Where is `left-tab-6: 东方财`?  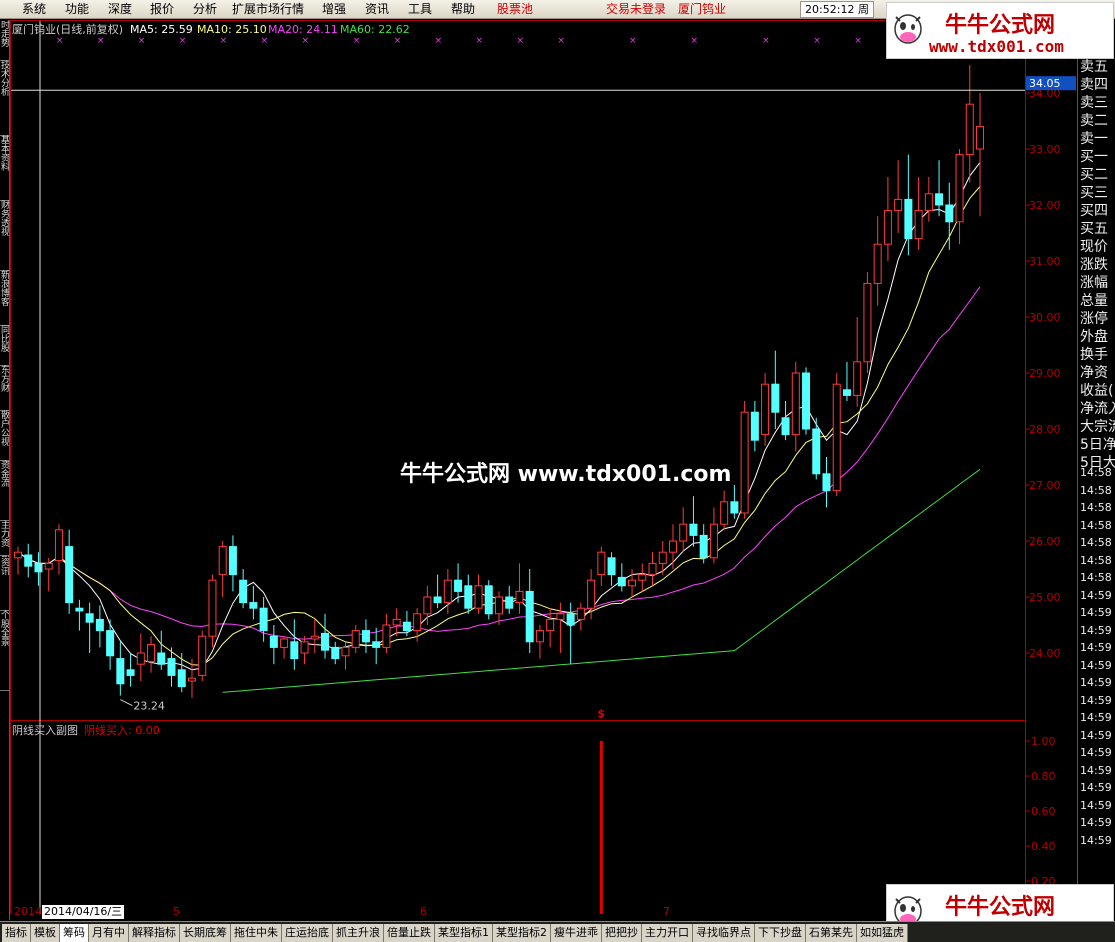 left-tab-6: 东方财 is located at coordinates (4, 388).